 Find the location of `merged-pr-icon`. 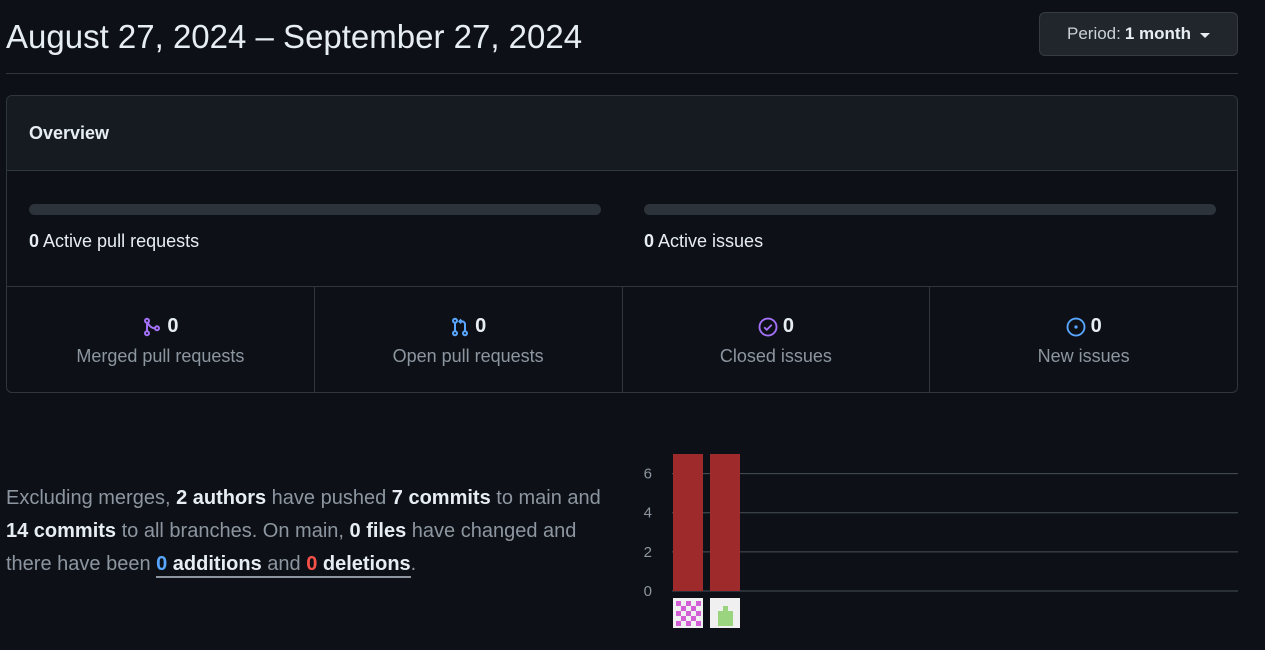

merged-pr-icon is located at coordinates (152, 327).